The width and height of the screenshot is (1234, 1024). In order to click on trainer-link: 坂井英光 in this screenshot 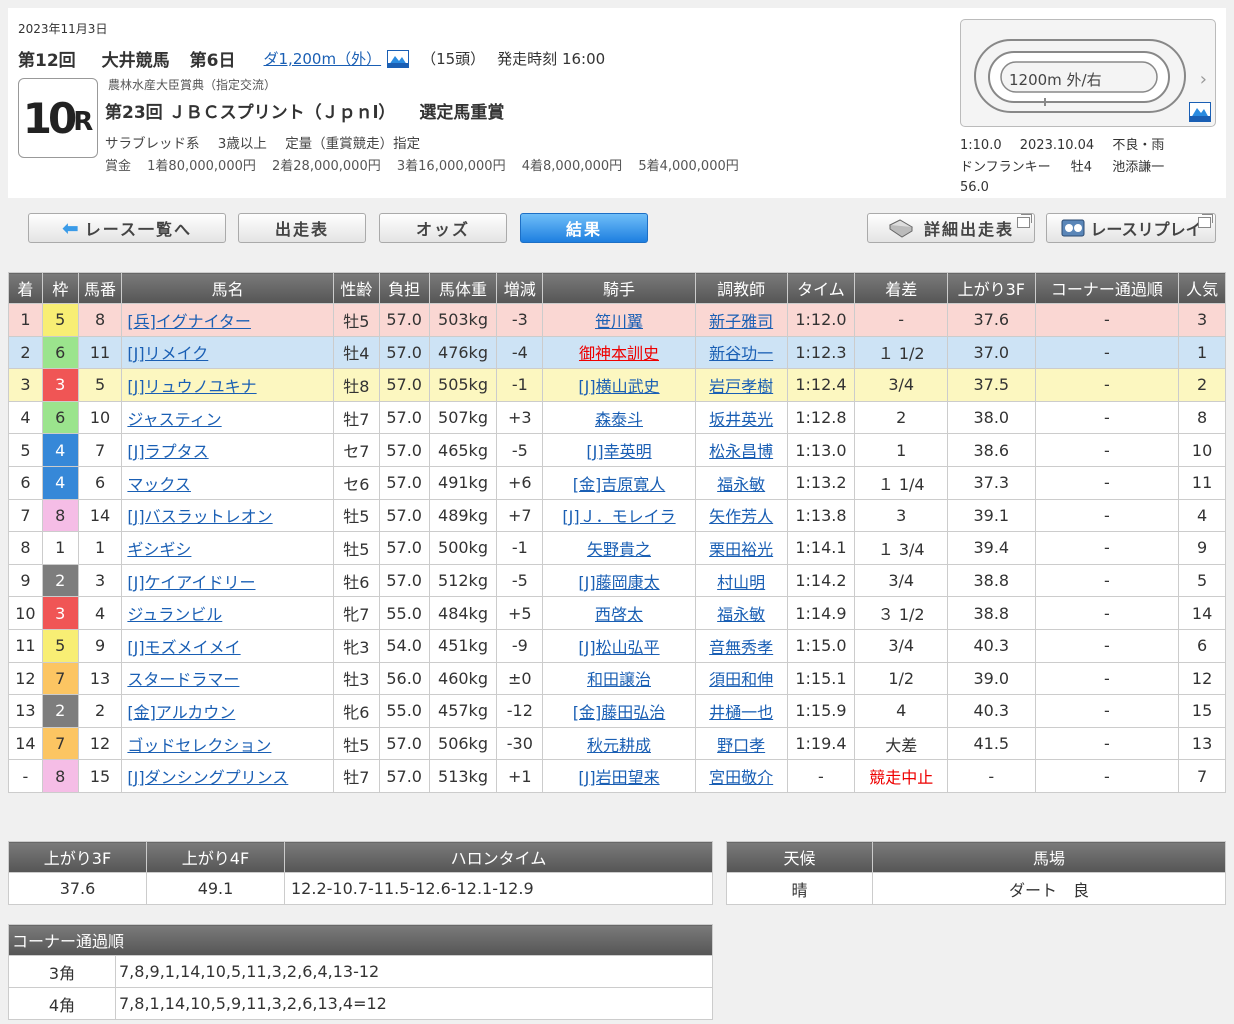, I will do `click(741, 419)`.